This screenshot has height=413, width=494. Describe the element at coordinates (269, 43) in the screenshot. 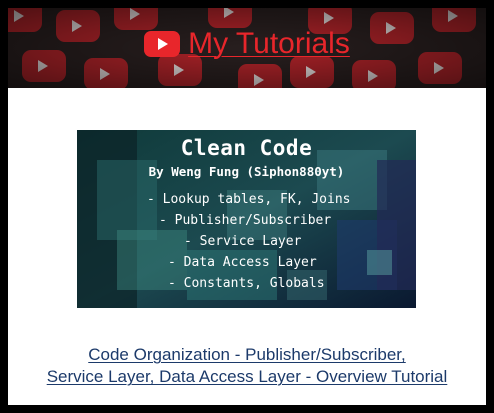

I see `page-title: My Tutorials` at that location.